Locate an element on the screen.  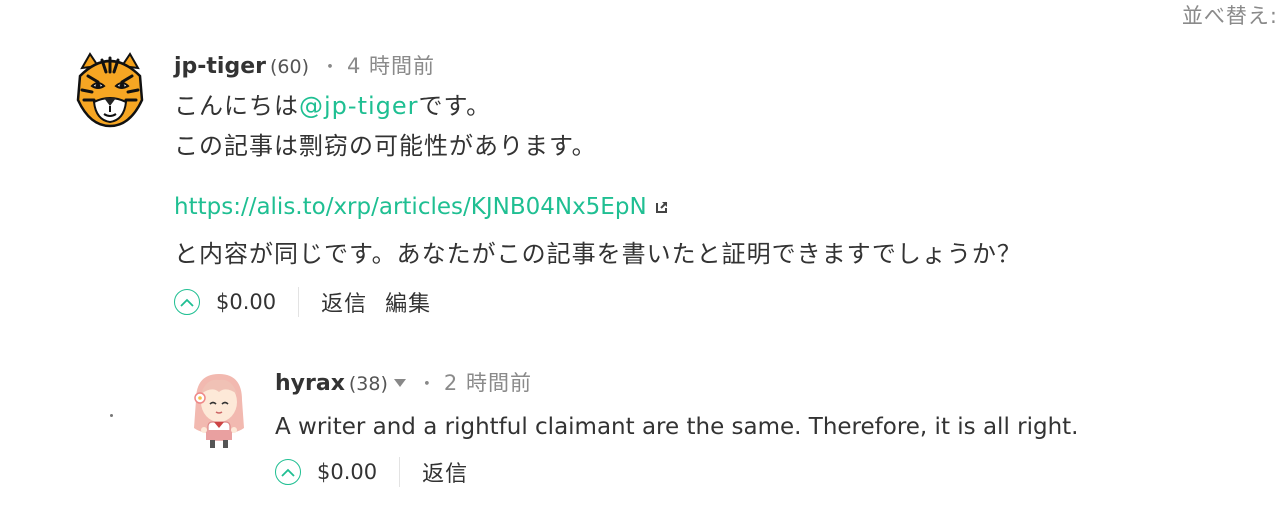
timestamp: 4 時間前 is located at coordinates (391, 66).